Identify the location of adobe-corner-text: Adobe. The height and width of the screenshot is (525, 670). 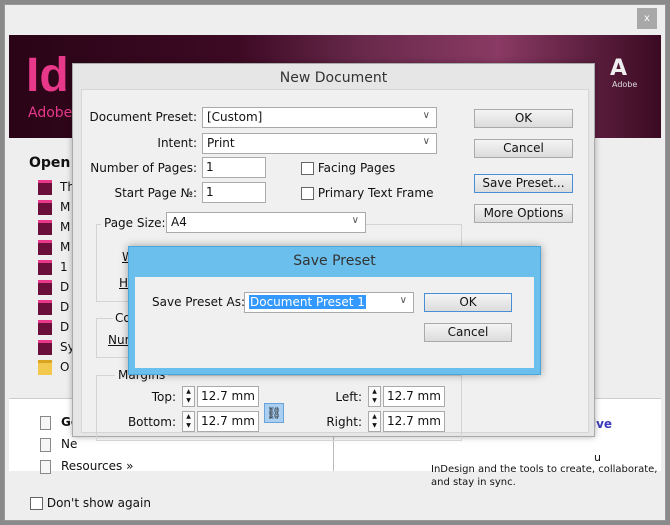
(625, 84).